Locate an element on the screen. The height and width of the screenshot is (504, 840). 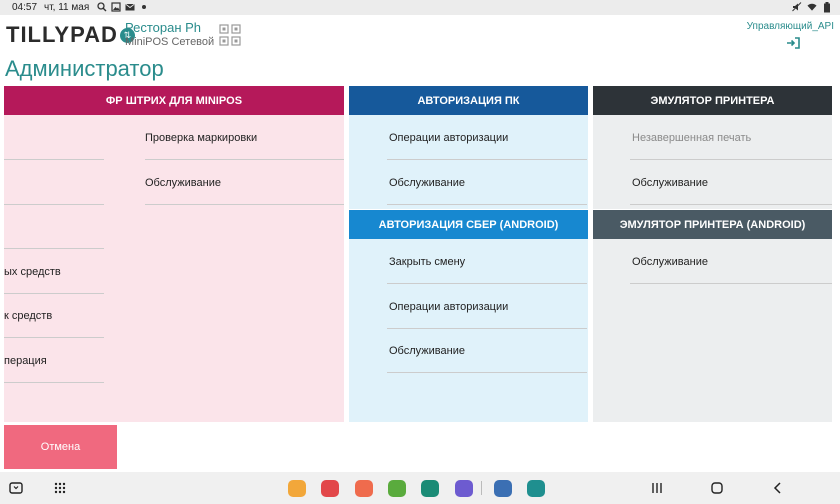
menu-item-fr-service: Обслуживание is located at coordinates (183, 183).